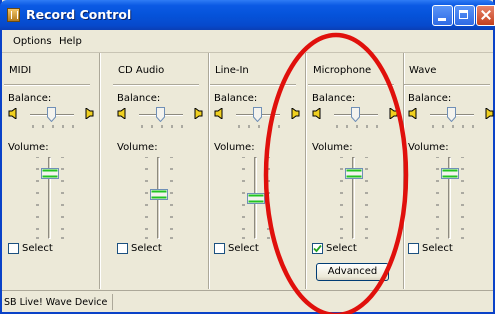 Image resolution: width=495 pixels, height=314 pixels. Describe the element at coordinates (442, 15) in the screenshot. I see `minimize-button` at that location.